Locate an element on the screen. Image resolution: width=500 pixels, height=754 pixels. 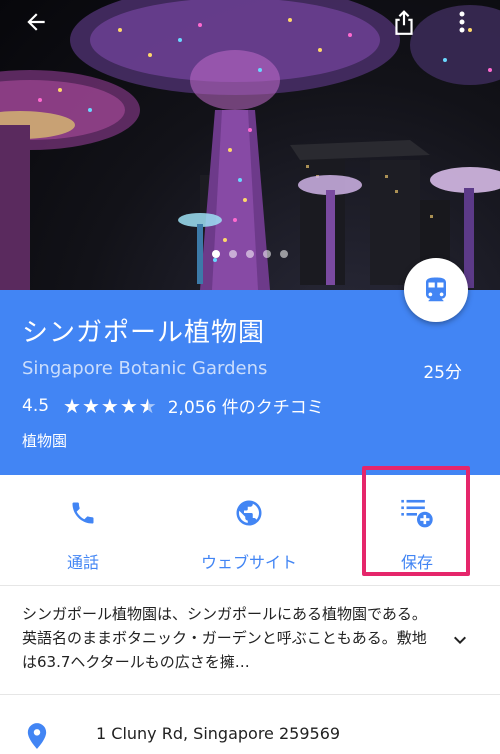
address-row is located at coordinates (37, 738).